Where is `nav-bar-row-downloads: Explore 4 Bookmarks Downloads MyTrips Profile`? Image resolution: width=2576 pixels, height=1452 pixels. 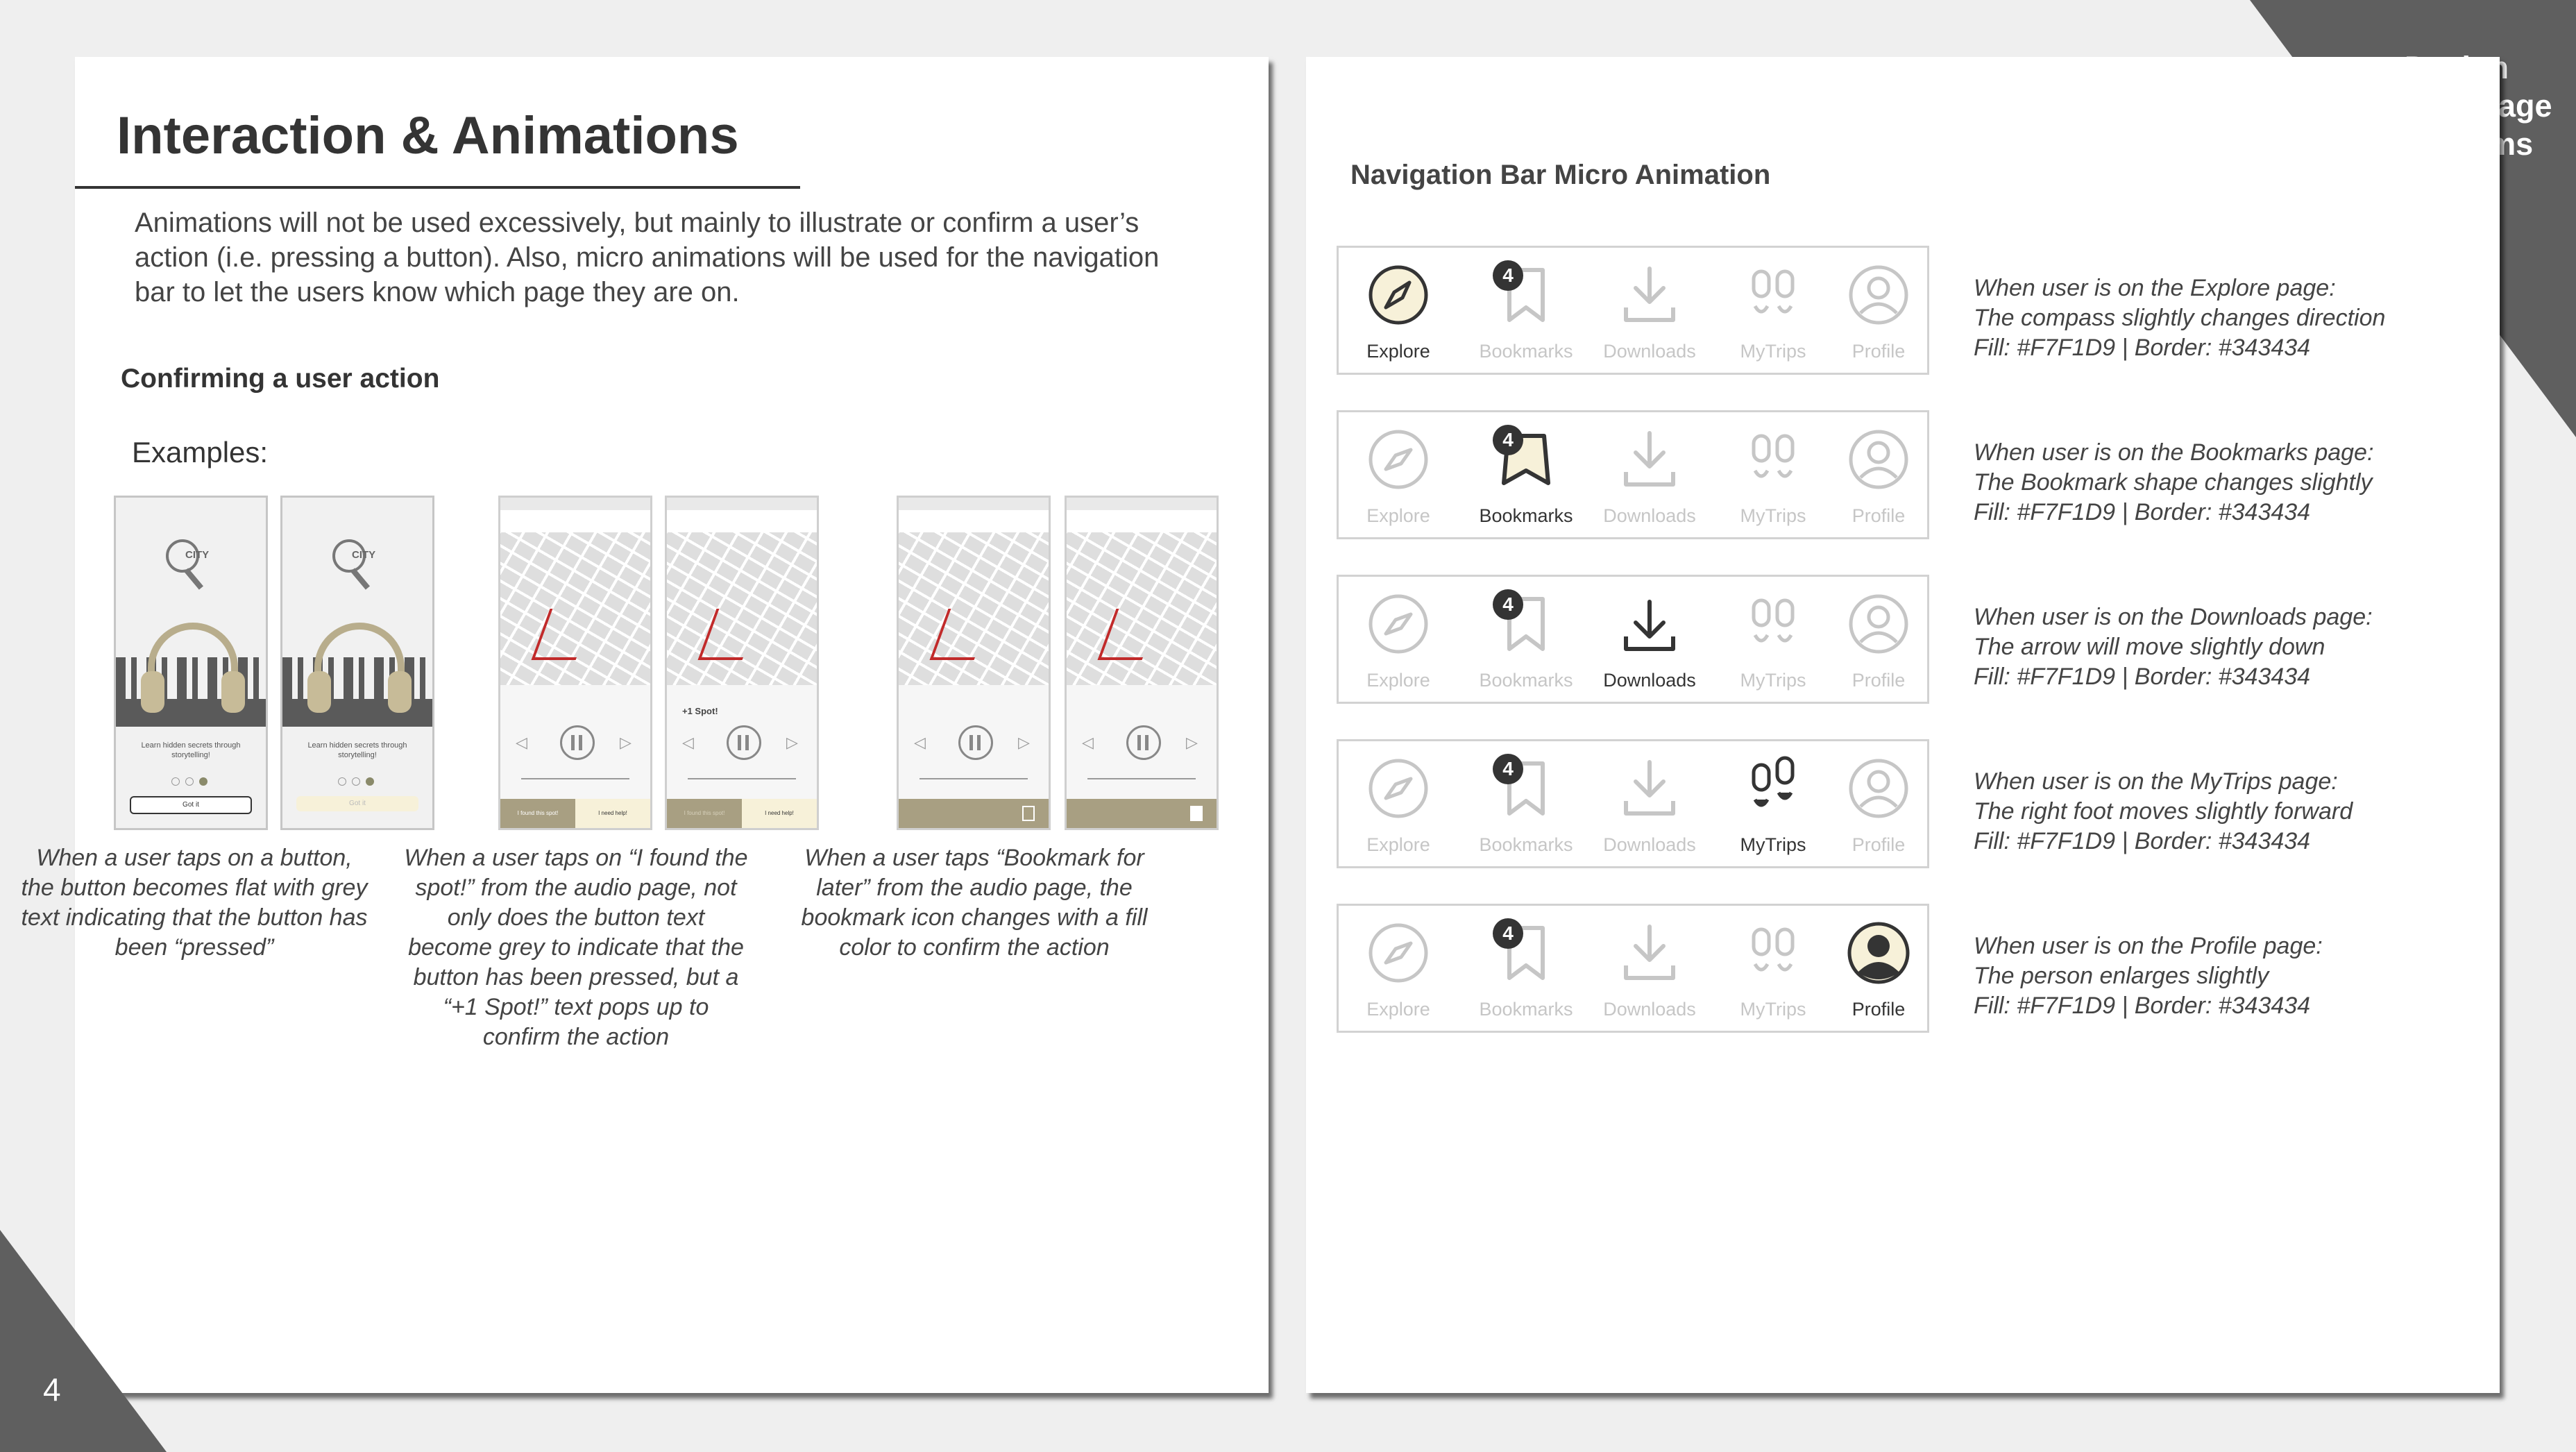 nav-bar-row-downloads: Explore 4 Bookmarks Downloads MyTrips Profile is located at coordinates (1633, 640).